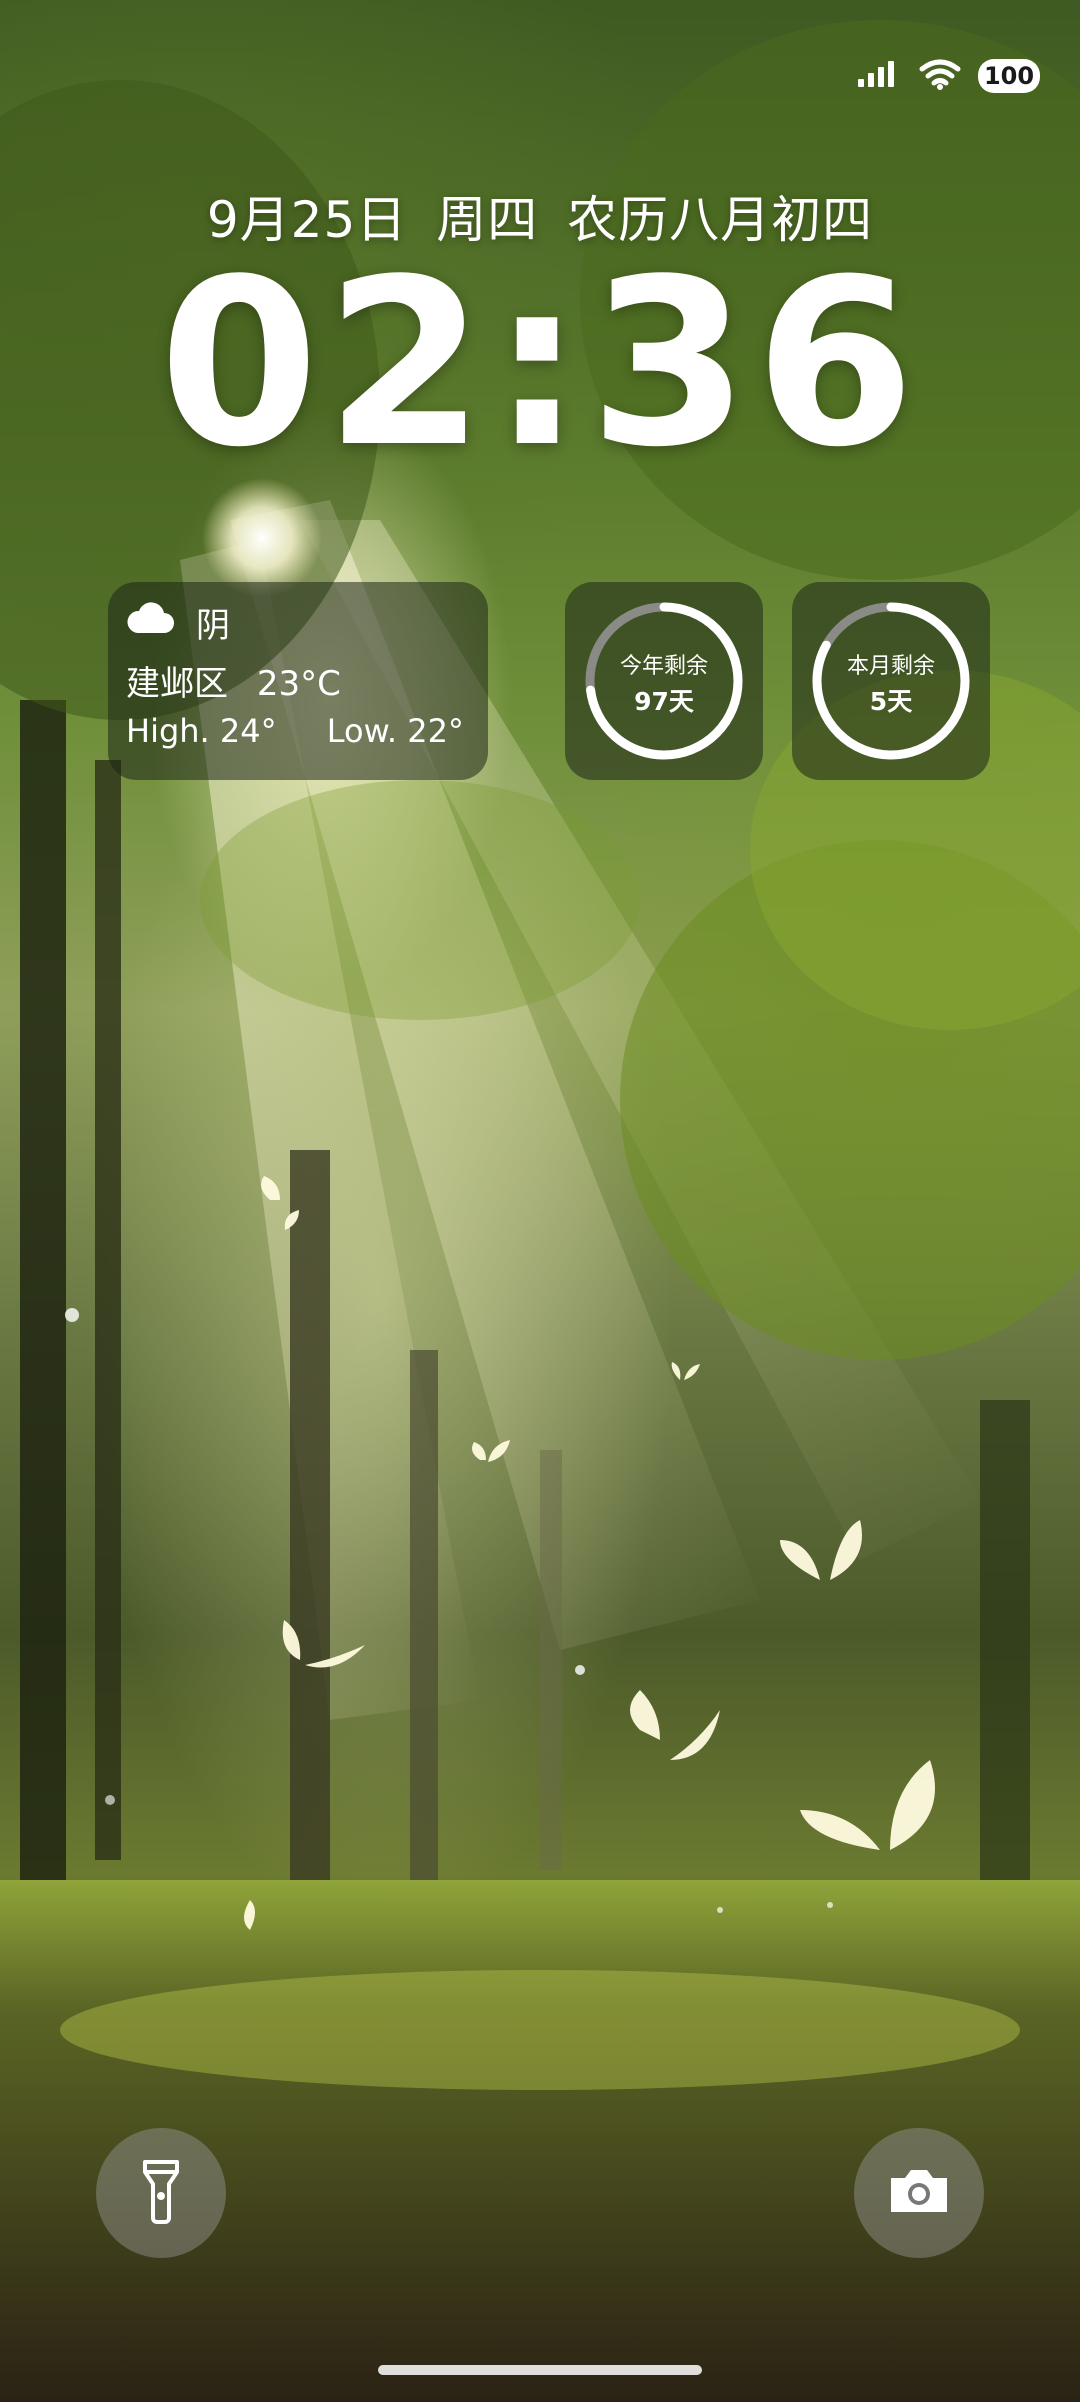 This screenshot has width=1080, height=2402. I want to click on weather-condition-row: 阴, so click(178, 622).